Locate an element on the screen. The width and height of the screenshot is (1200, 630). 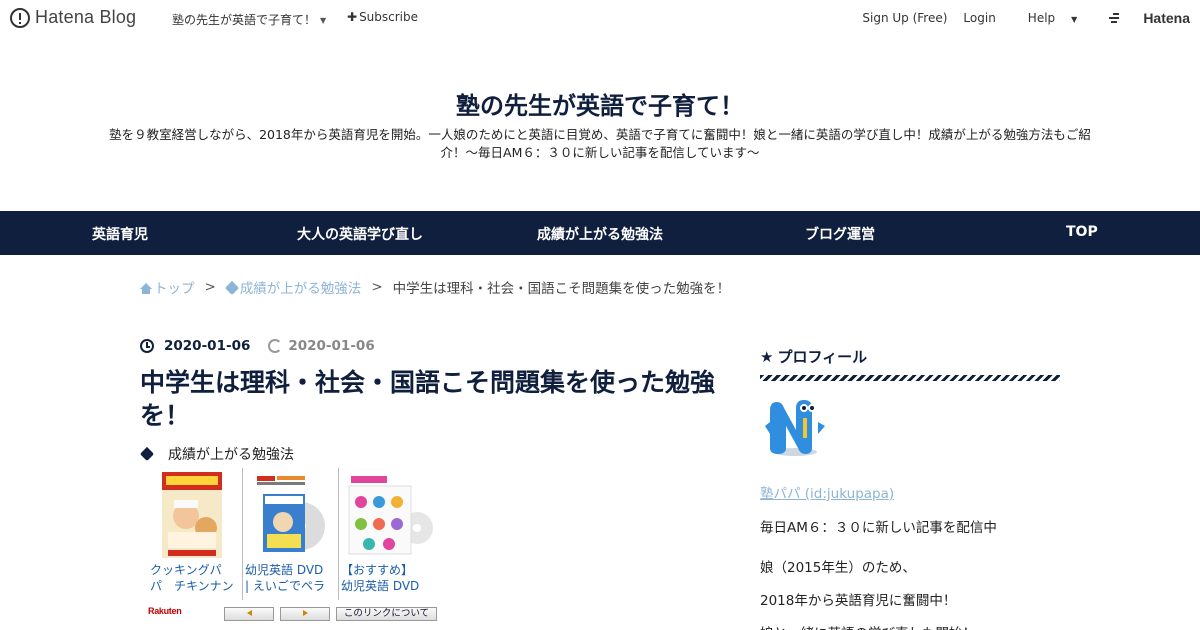
help-menu: Help ▼ is located at coordinates (1045, 18).